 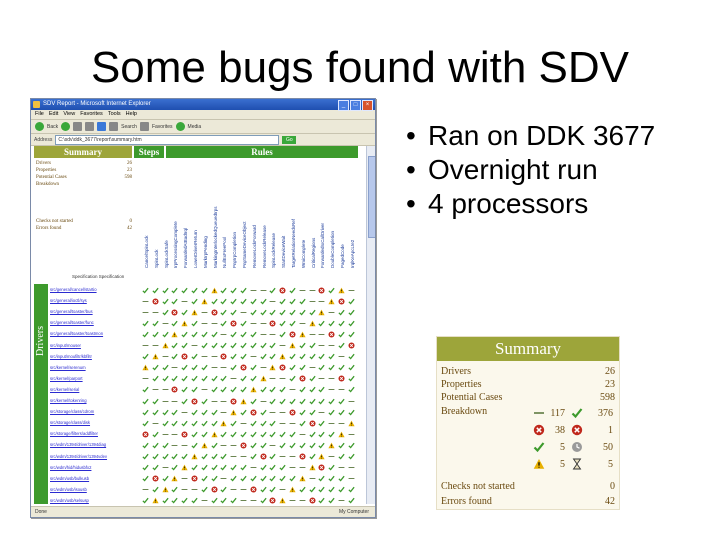 What do you see at coordinates (94, 445) in the screenshot?
I see `driver-link: src/wdm/1394/driver/1394diag` at bounding box center [94, 445].